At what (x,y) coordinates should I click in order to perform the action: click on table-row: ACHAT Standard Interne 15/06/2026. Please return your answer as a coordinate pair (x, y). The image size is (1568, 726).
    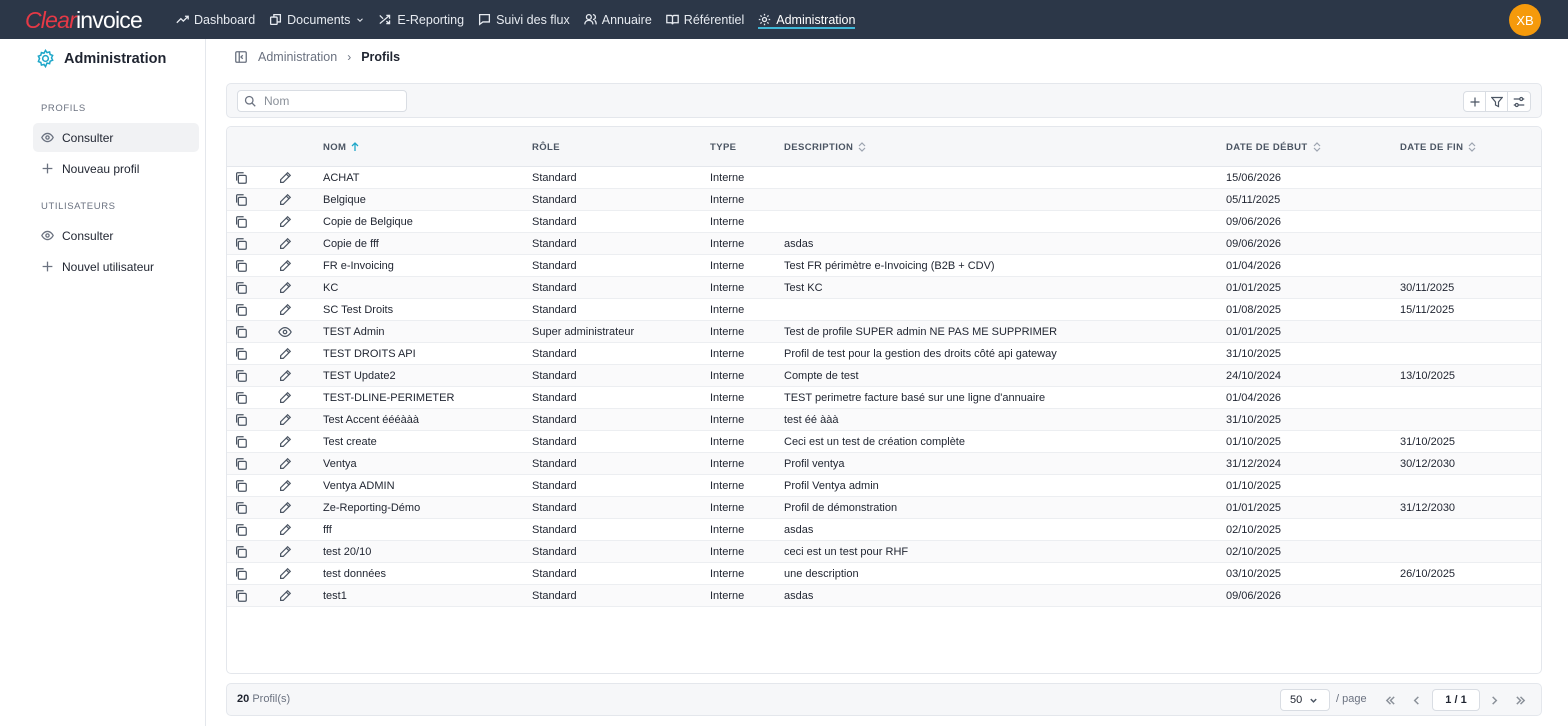
    Looking at the image, I should click on (884, 178).